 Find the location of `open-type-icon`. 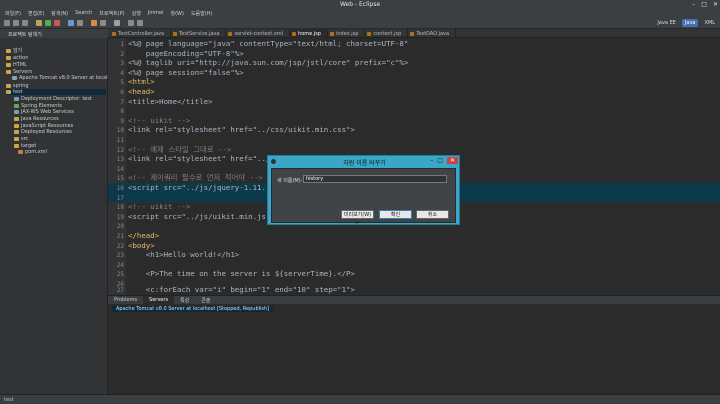

open-type-icon is located at coordinates (103, 23).